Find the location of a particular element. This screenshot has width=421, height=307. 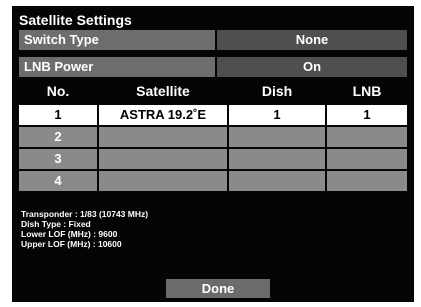

page-title: Satellite Settings is located at coordinates (75, 20).